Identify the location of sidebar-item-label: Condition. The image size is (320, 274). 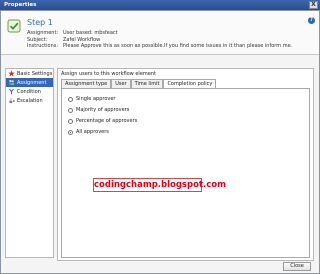
(29, 91).